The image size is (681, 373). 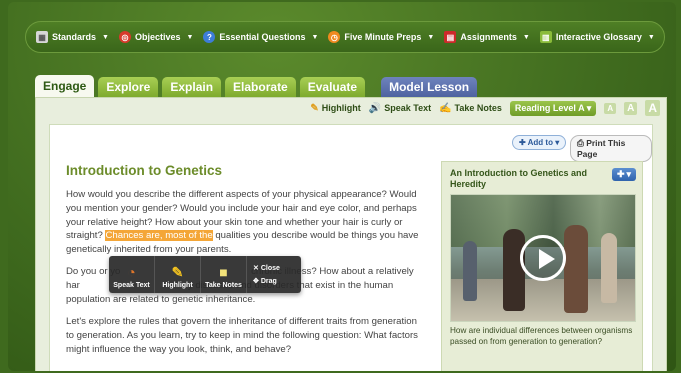 What do you see at coordinates (128, 87) in the screenshot?
I see `tab-explore: Explore` at bounding box center [128, 87].